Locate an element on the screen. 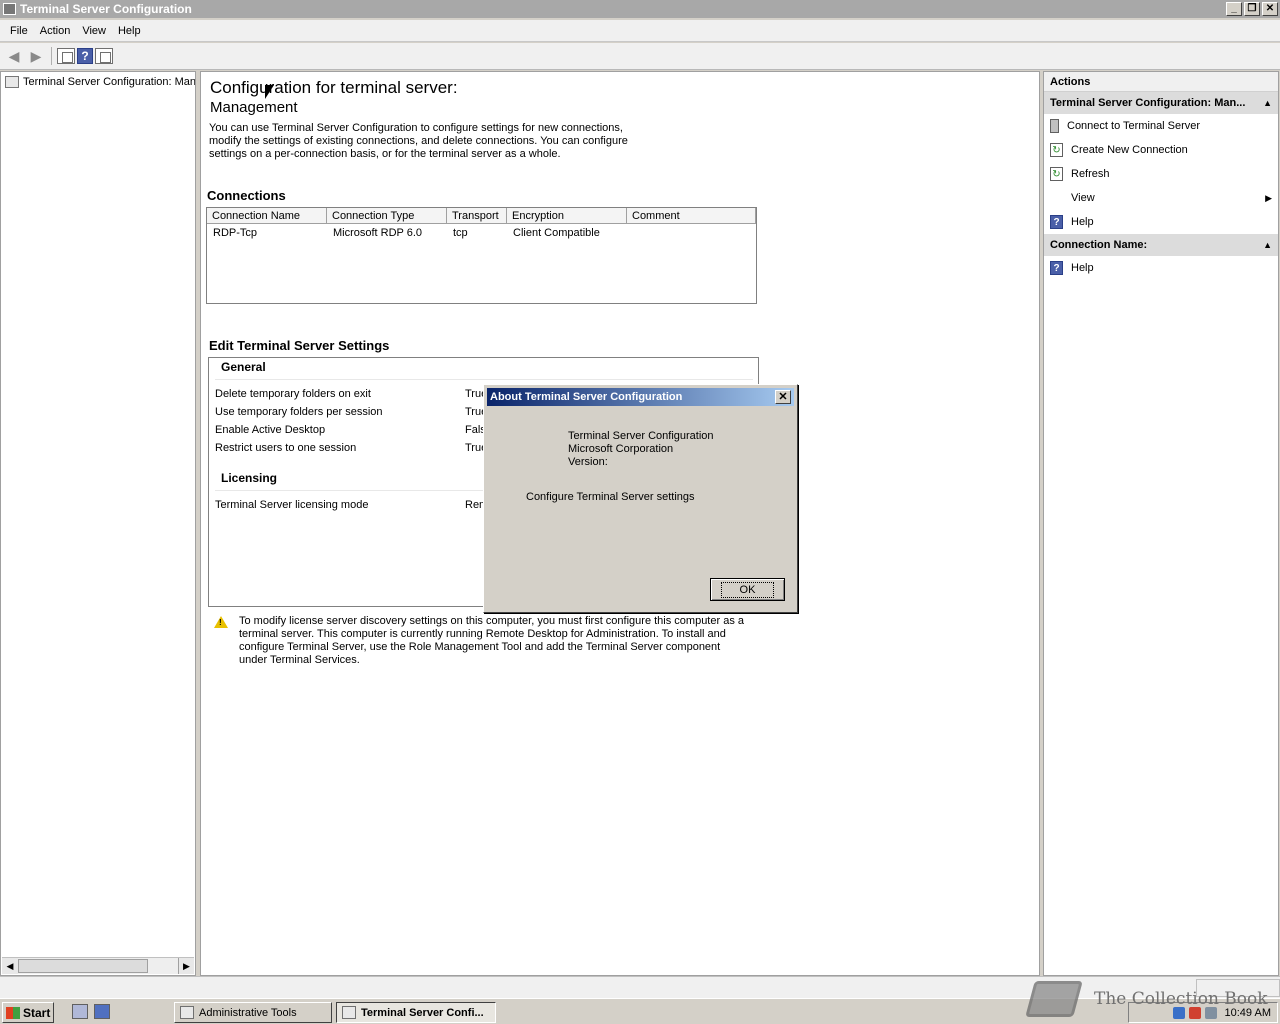 This screenshot has width=1280, height=1024. dialog-title: About Terminal Server Configuration is located at coordinates (586, 397).